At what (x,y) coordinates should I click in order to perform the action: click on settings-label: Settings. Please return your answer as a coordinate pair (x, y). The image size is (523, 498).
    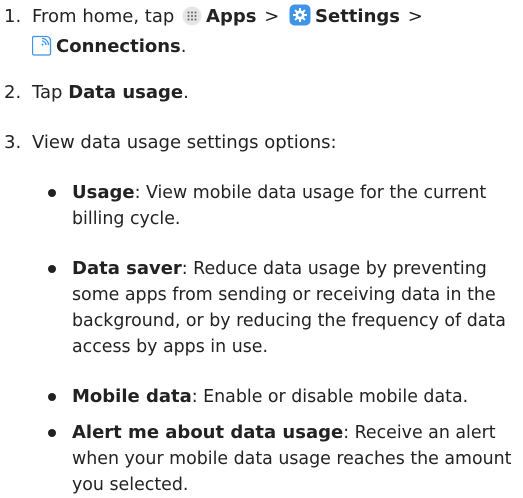
    Looking at the image, I should click on (357, 16).